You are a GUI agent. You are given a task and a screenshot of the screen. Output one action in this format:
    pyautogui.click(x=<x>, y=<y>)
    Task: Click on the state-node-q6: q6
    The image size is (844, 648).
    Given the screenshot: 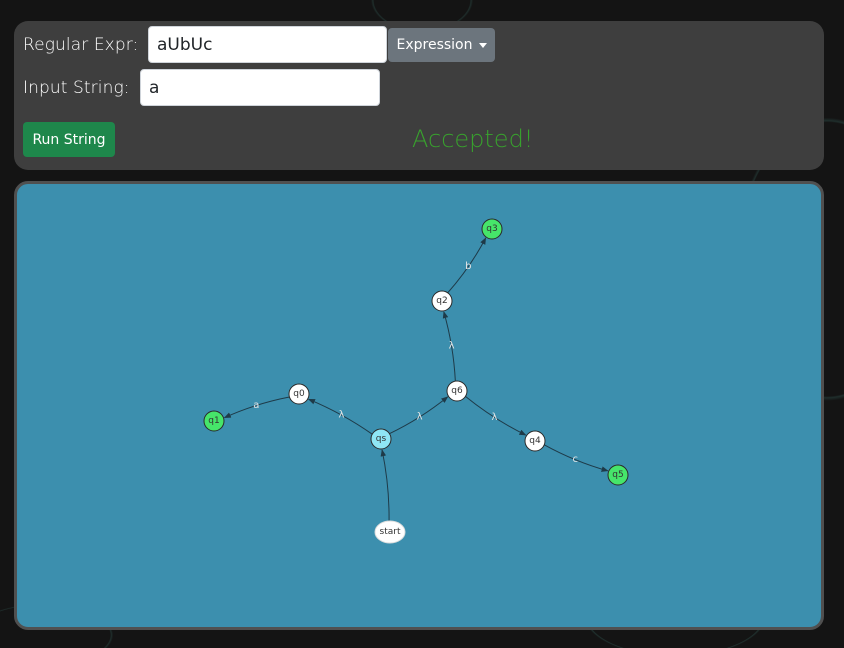 What is the action you would take?
    pyautogui.click(x=457, y=391)
    